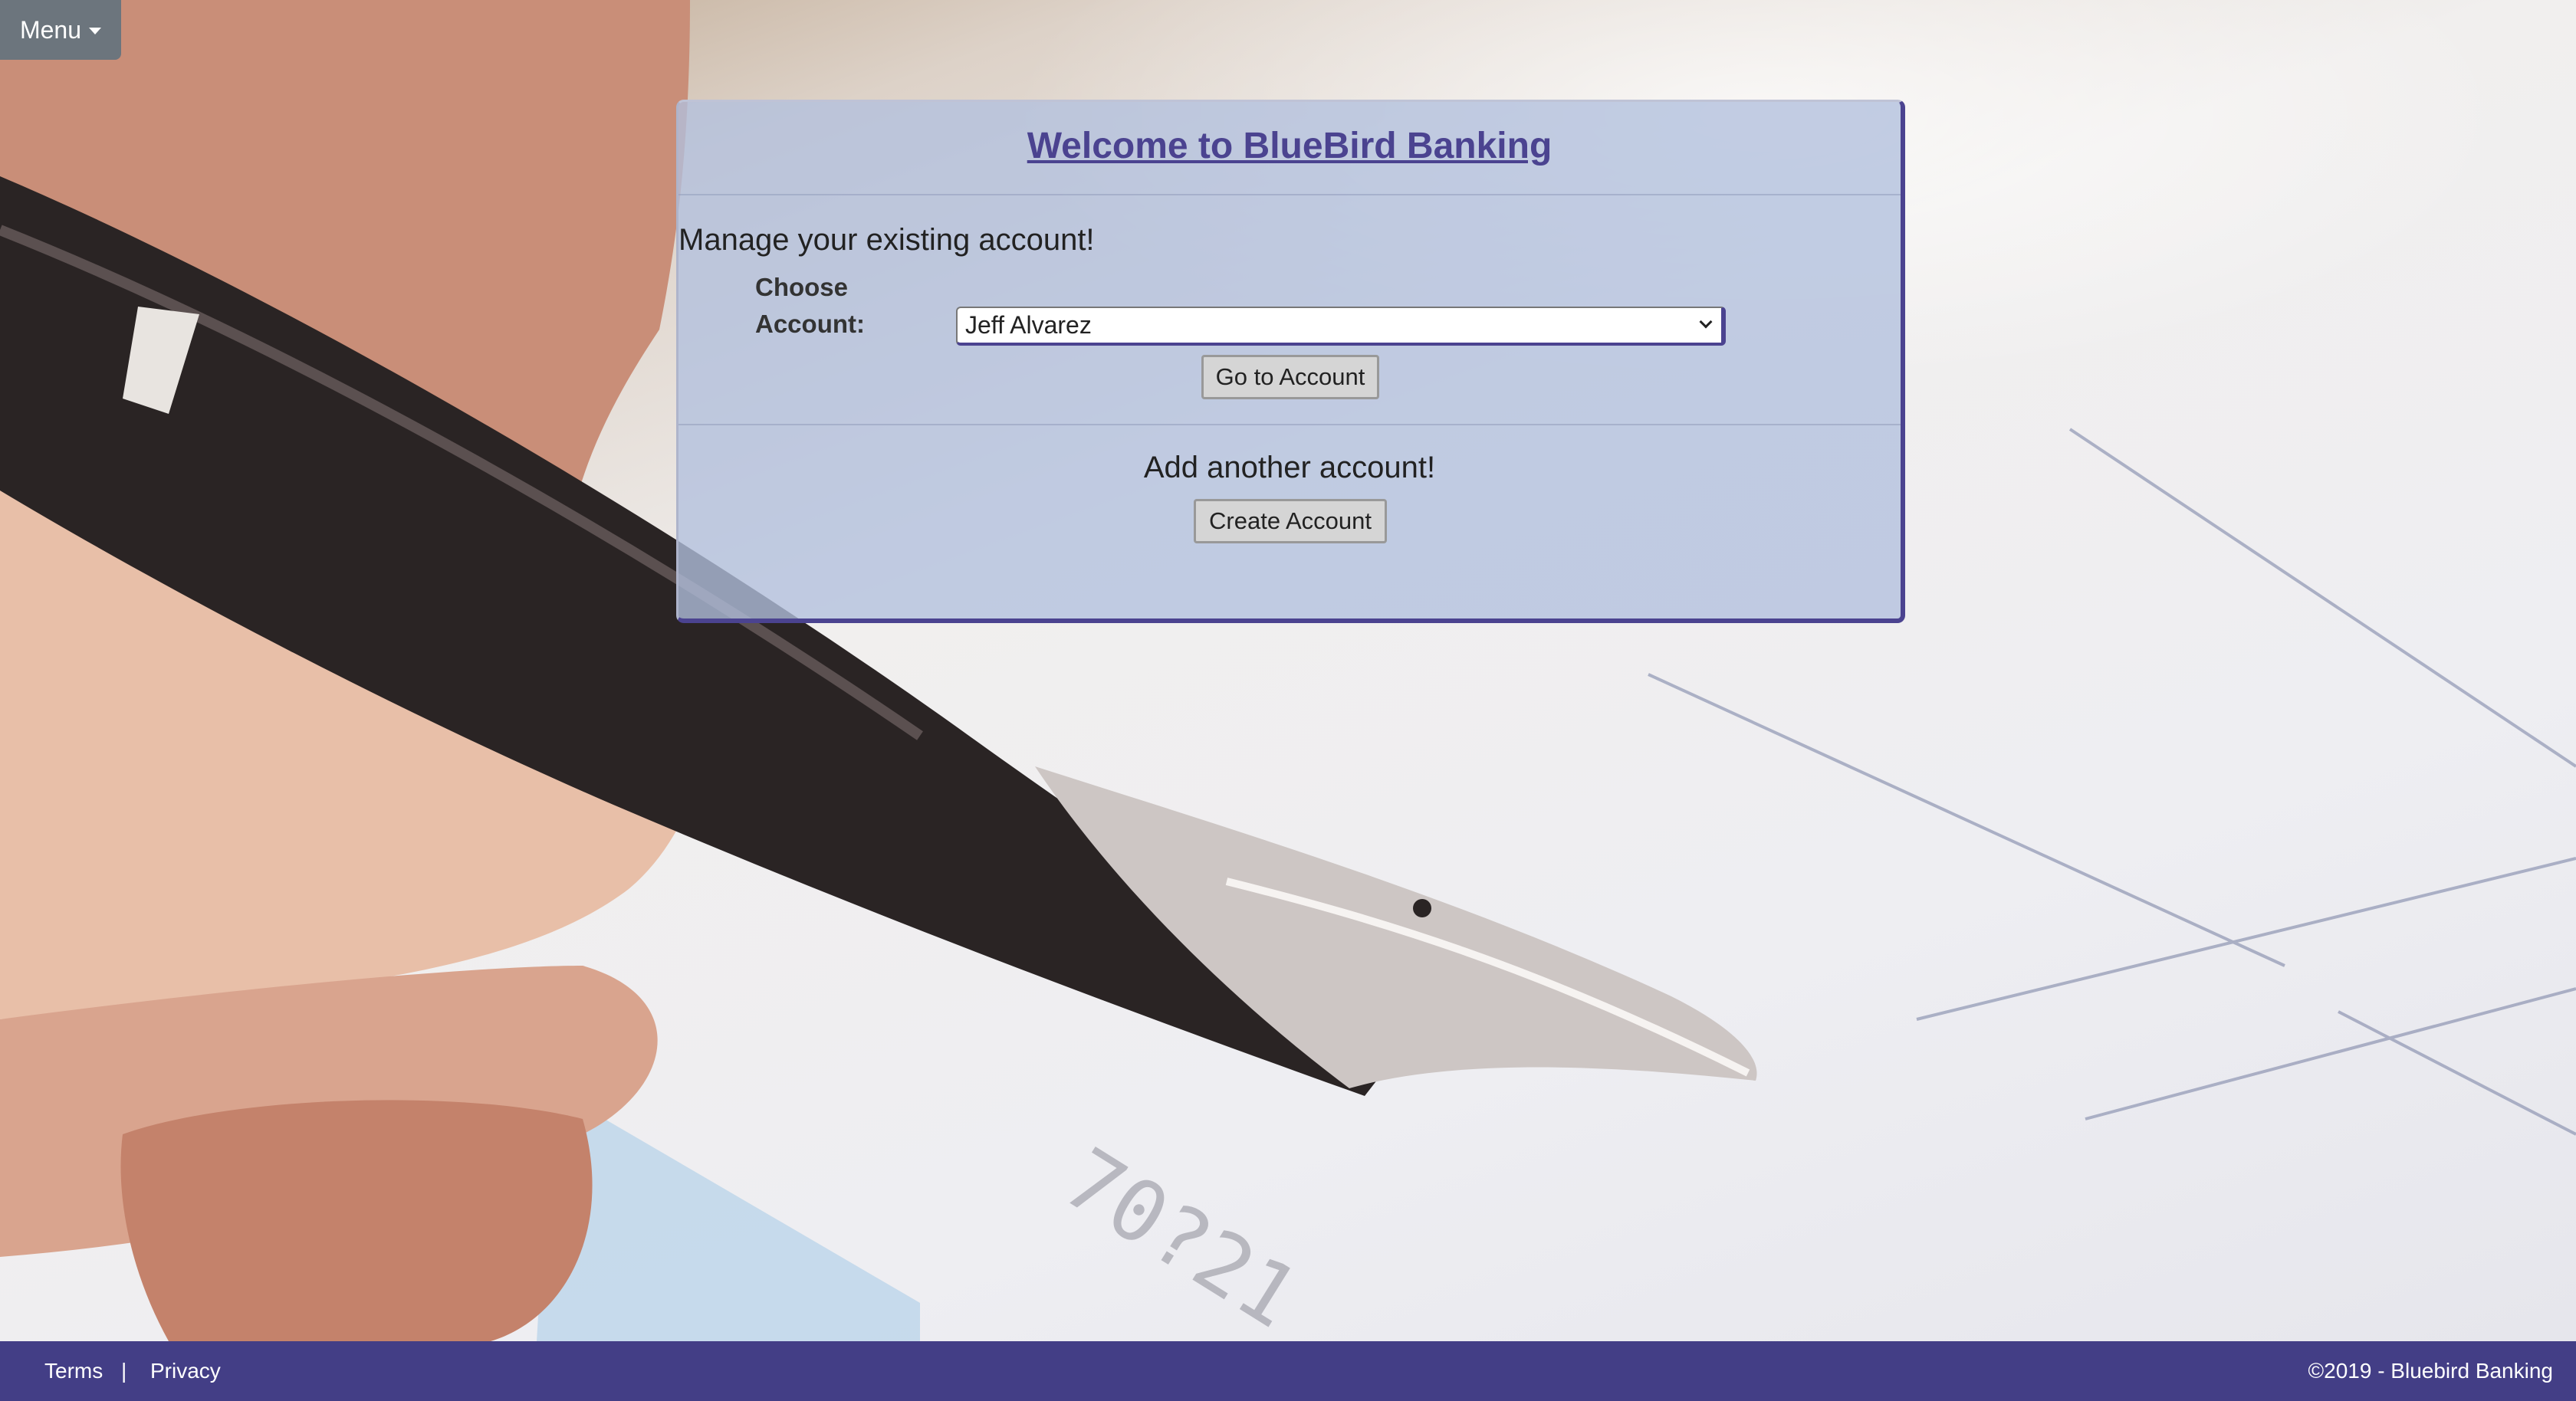 Image resolution: width=2576 pixels, height=1401 pixels. What do you see at coordinates (1291, 521) in the screenshot?
I see `create-account-button: Create Account` at bounding box center [1291, 521].